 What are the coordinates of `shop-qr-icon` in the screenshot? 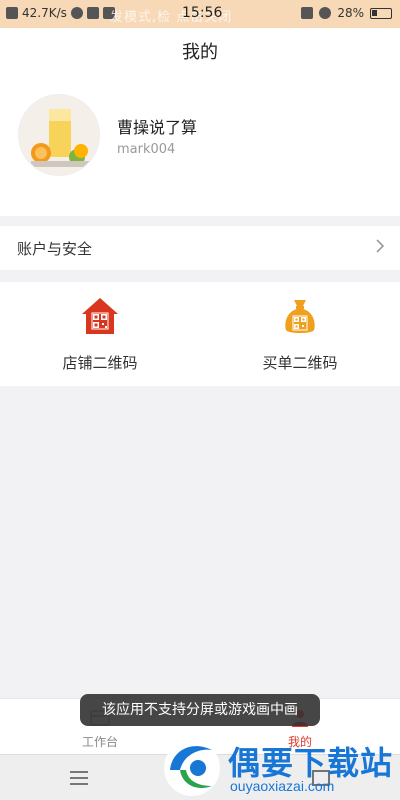 It's located at (100, 316).